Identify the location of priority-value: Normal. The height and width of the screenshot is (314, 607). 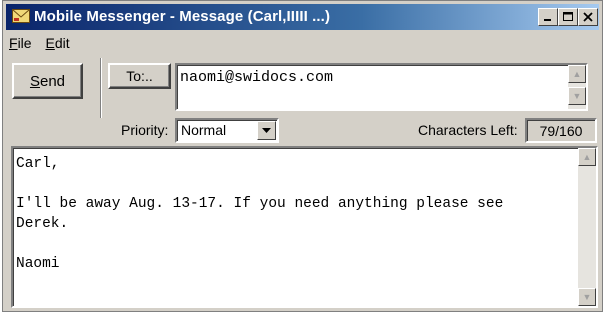
(204, 130).